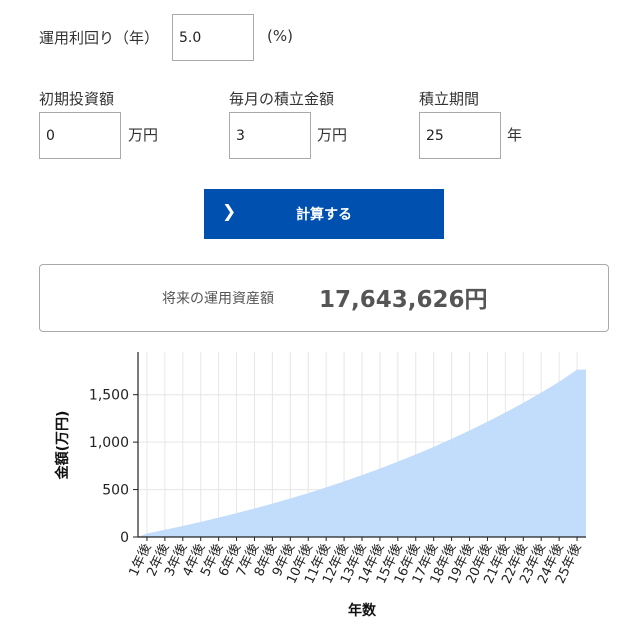 This screenshot has width=630, height=629. What do you see at coordinates (124, 538) in the screenshot?
I see `y-tick-label: 0` at bounding box center [124, 538].